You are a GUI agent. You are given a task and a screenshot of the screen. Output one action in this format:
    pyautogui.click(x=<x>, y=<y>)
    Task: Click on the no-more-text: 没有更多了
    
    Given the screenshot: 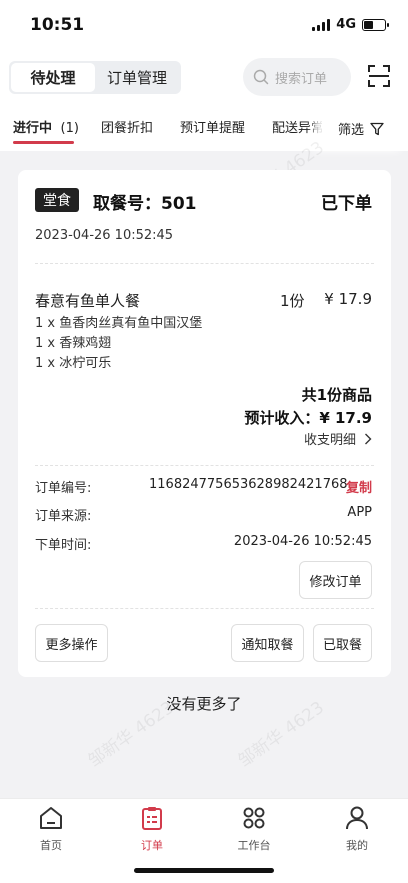 What is the action you would take?
    pyautogui.click(x=204, y=704)
    